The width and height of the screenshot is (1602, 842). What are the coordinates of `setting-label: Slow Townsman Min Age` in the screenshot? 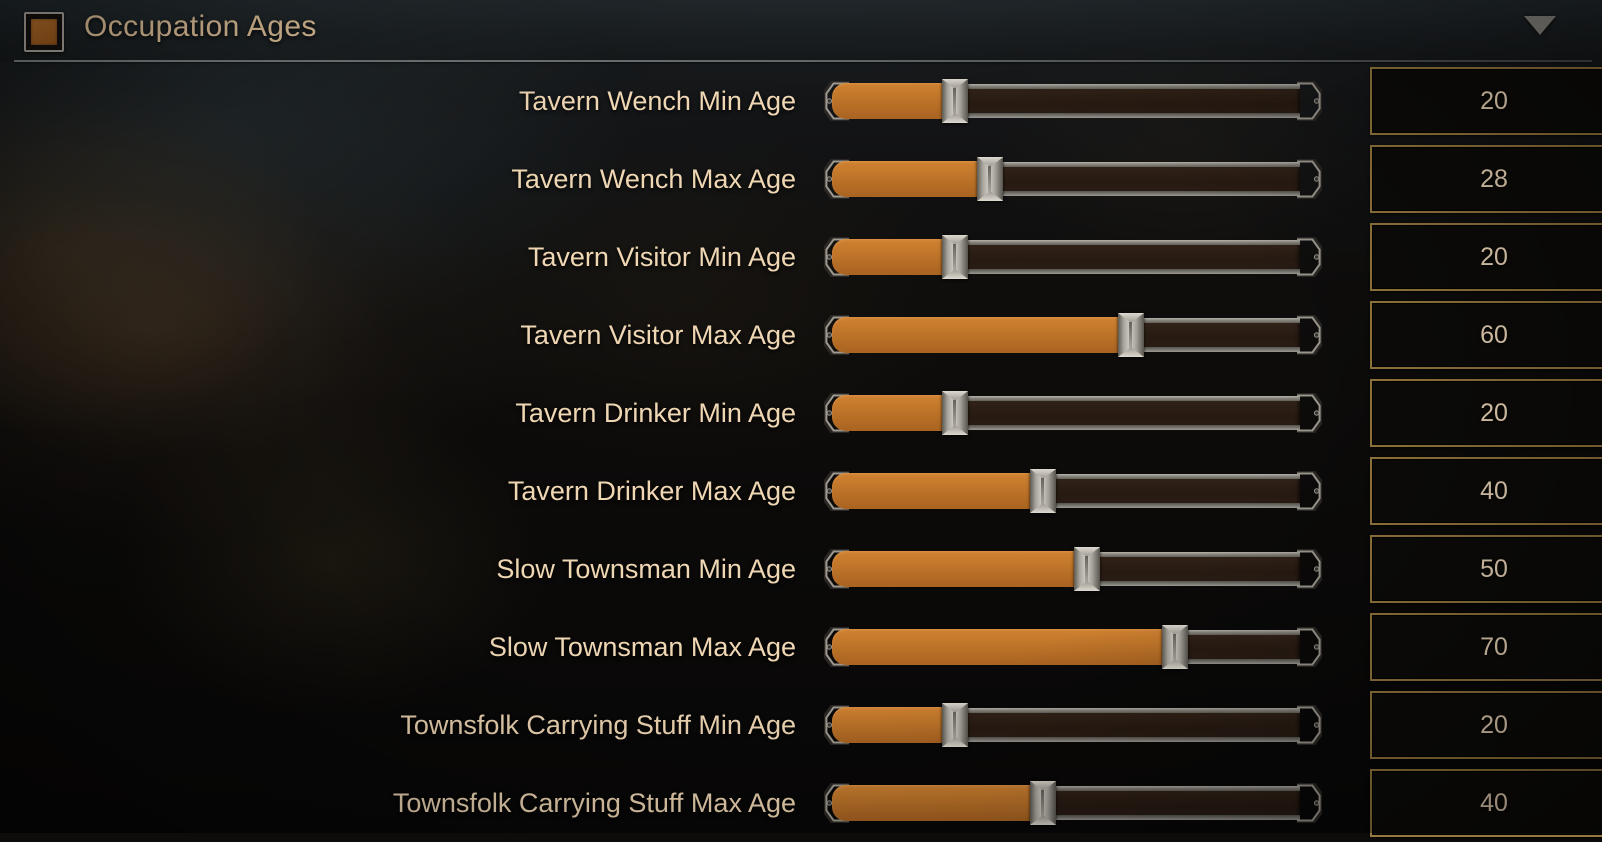 It's located at (446, 569).